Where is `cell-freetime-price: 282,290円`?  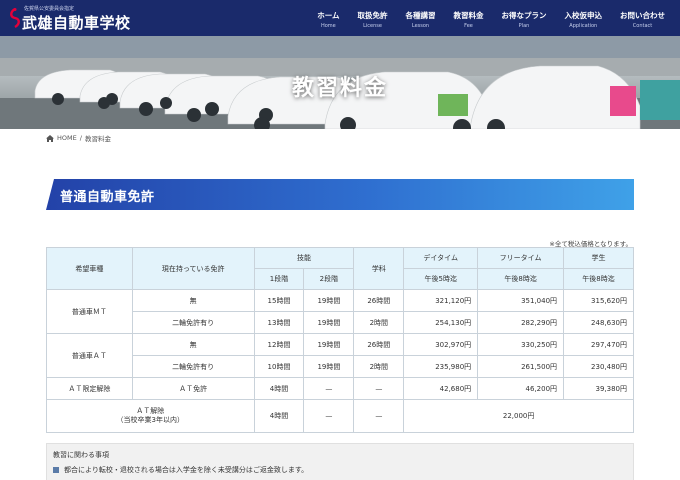
cell-freetime-price: 282,290円 is located at coordinates (521, 322).